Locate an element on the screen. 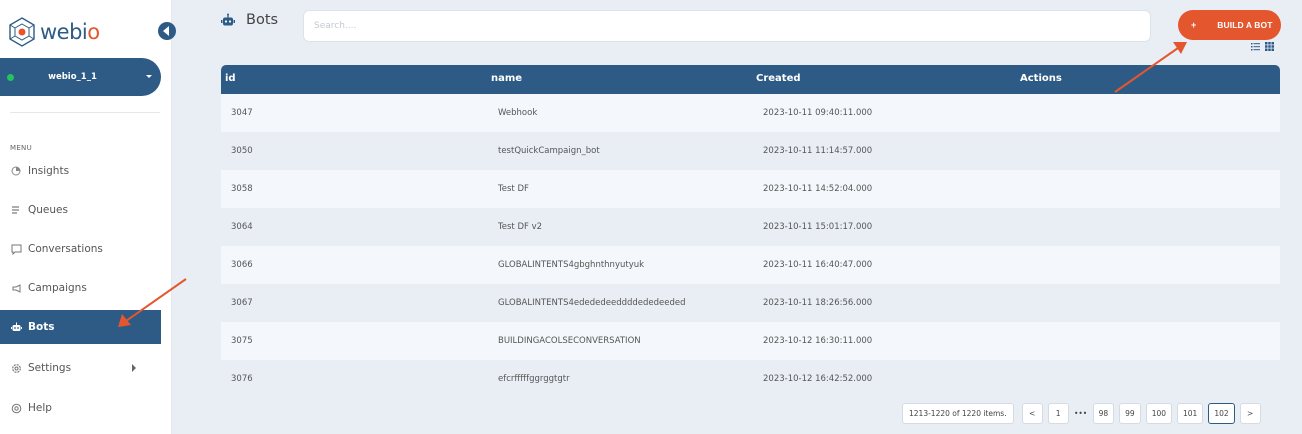 Image resolution: width=1302 pixels, height=434 pixels. sidebar-item-conversations: Conversations is located at coordinates (80, 249).